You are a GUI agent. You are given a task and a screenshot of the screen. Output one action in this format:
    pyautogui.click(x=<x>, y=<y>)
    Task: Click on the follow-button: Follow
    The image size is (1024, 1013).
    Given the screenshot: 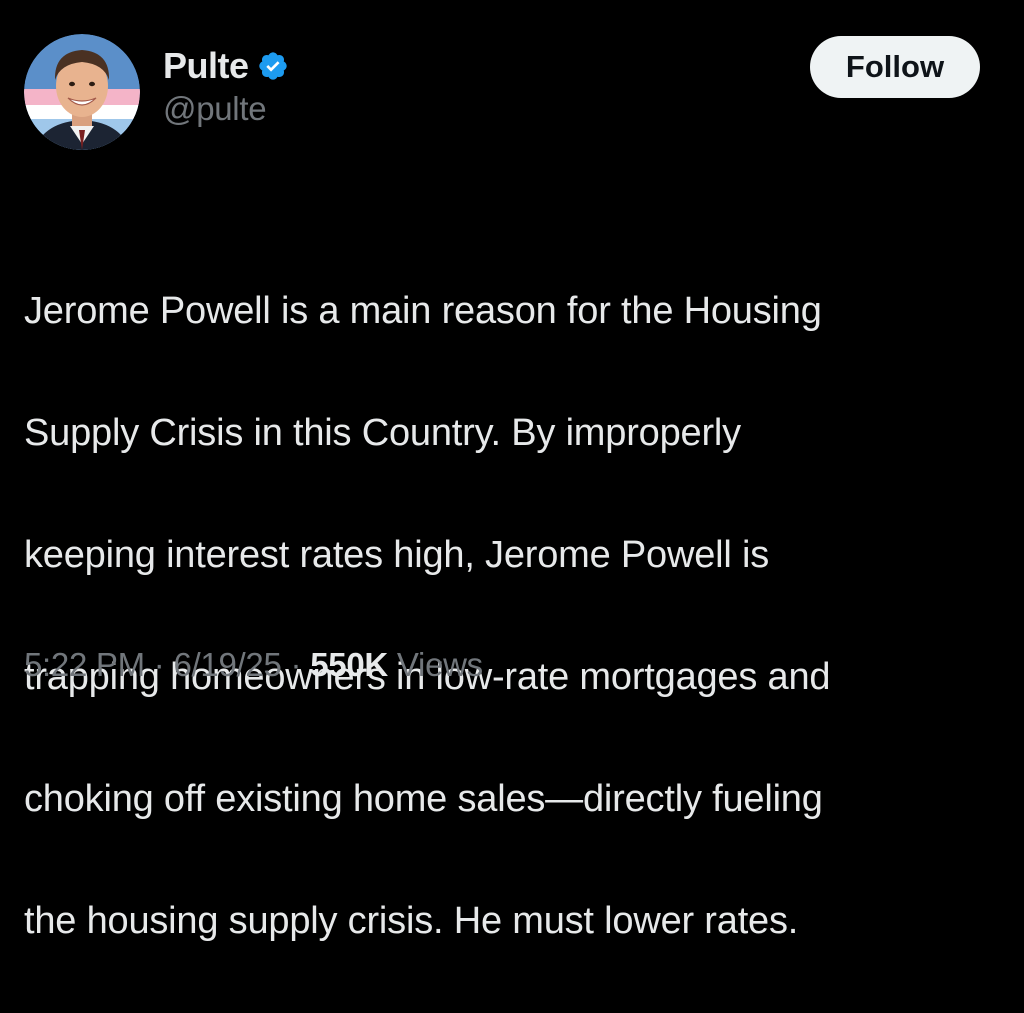 What is the action you would take?
    pyautogui.click(x=895, y=67)
    